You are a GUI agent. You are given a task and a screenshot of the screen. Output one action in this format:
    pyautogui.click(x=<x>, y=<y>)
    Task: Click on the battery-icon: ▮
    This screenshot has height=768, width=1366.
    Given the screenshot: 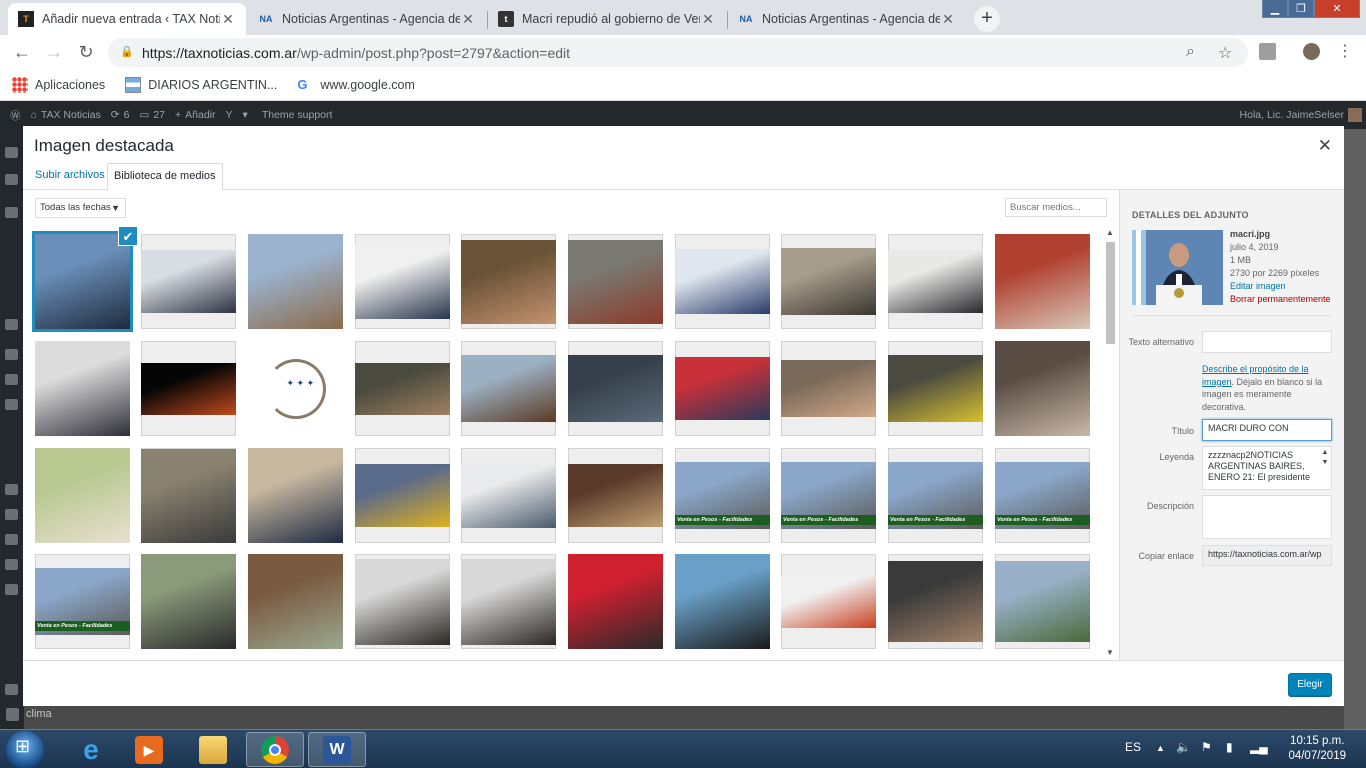 What is the action you would take?
    pyautogui.click(x=1229, y=747)
    